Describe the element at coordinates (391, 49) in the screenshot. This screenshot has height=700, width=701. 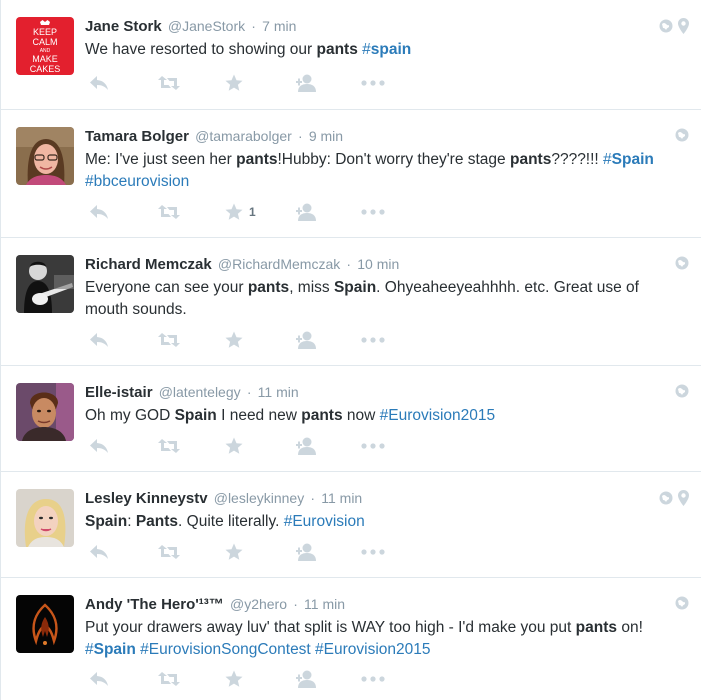
I see `hashtag-link: spain` at that location.